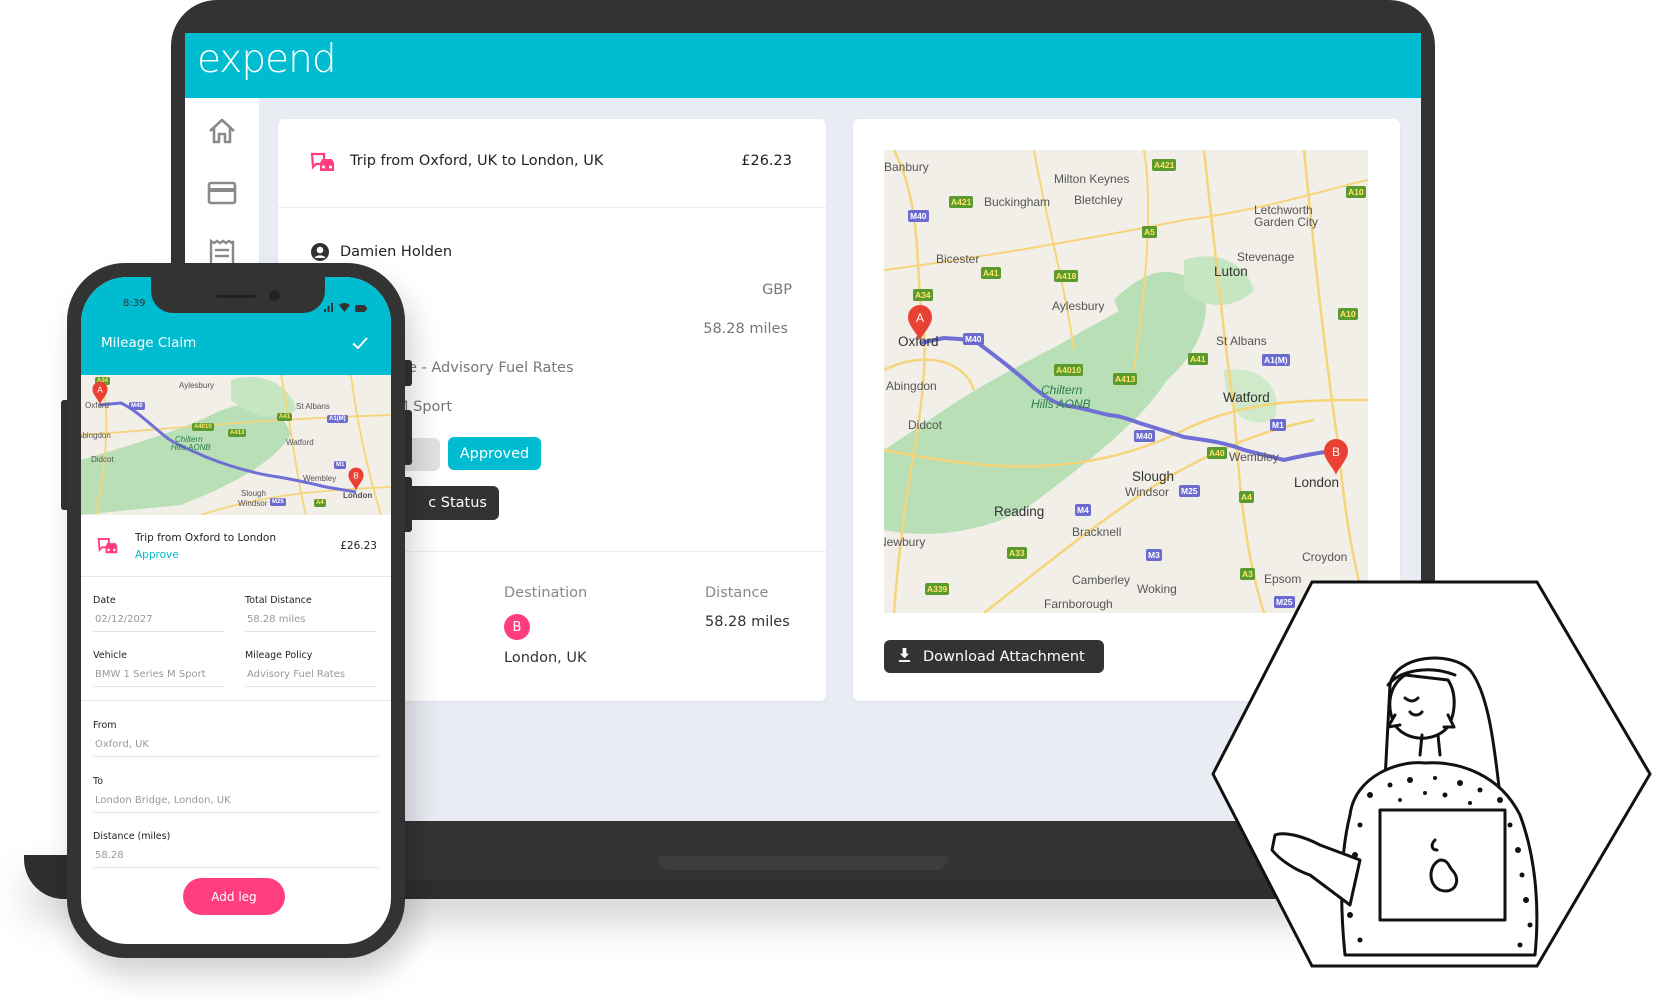 The width and height of the screenshot is (1667, 1006). Describe the element at coordinates (311, 623) in the screenshot. I see `total-distance-input: 58.28 miles` at that location.